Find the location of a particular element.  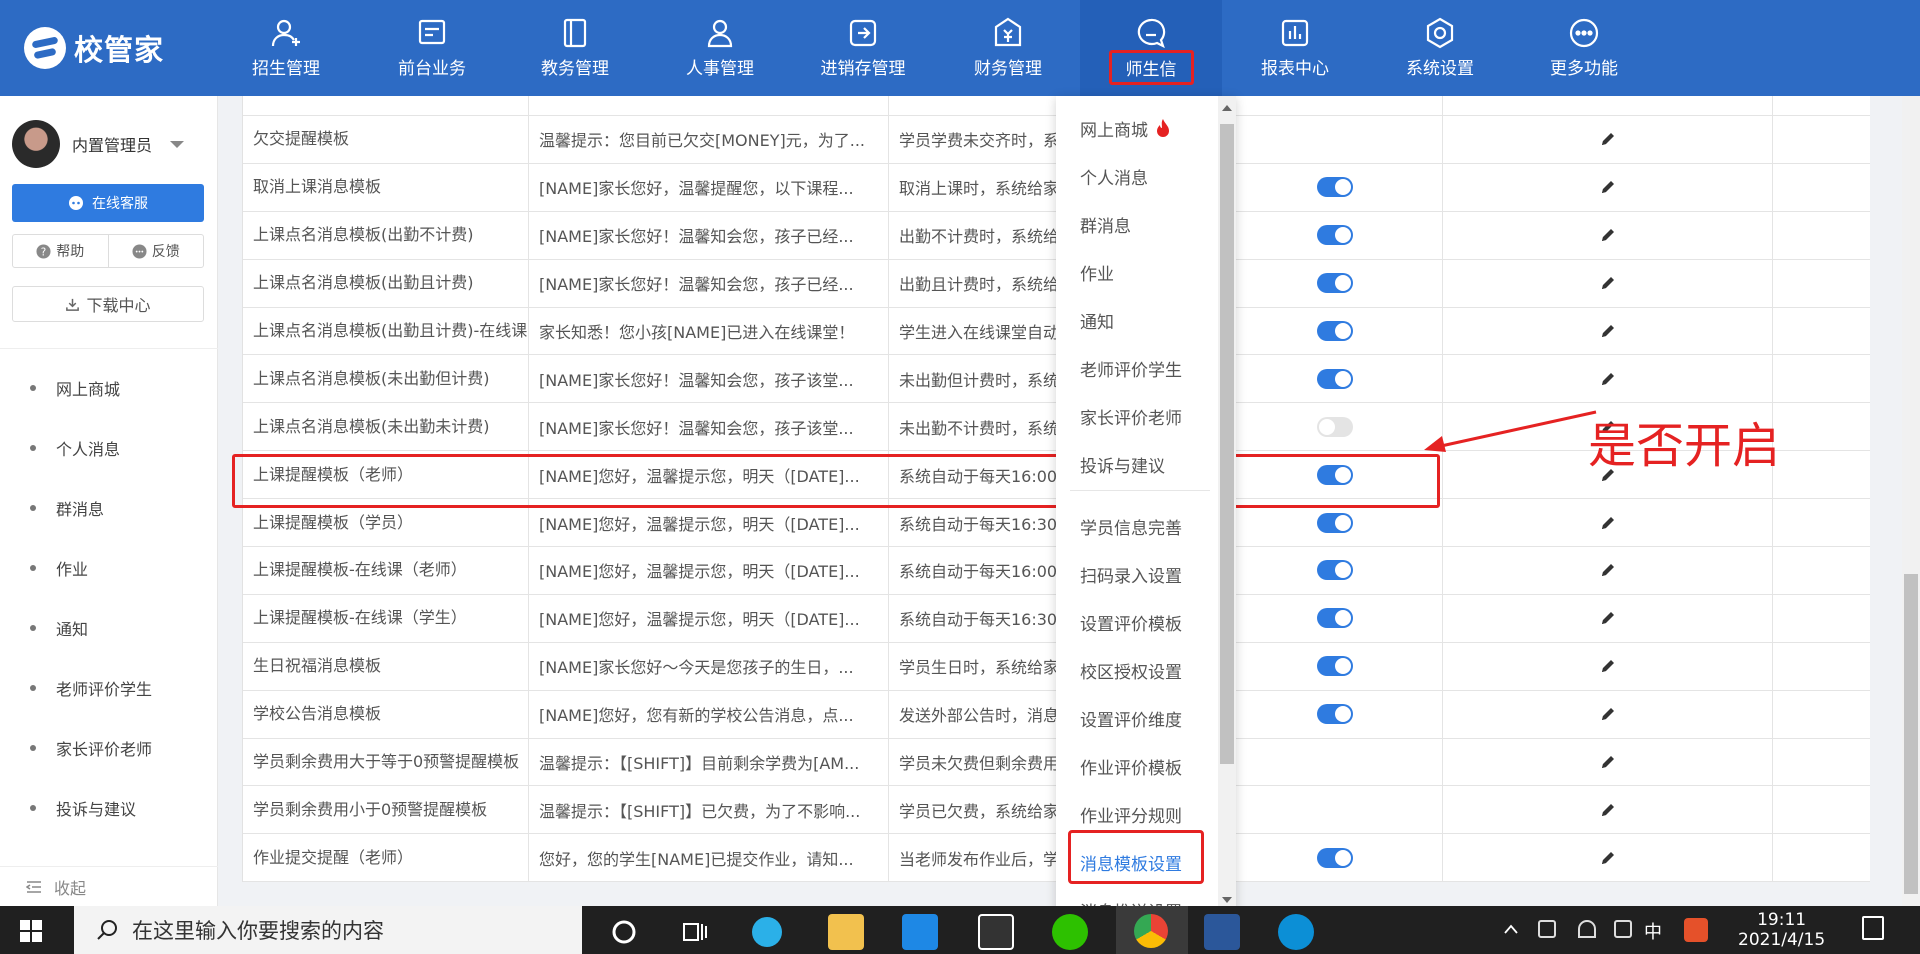

sidebar-item-teacher-evaluate: 老师评价学生 is located at coordinates (109, 688).